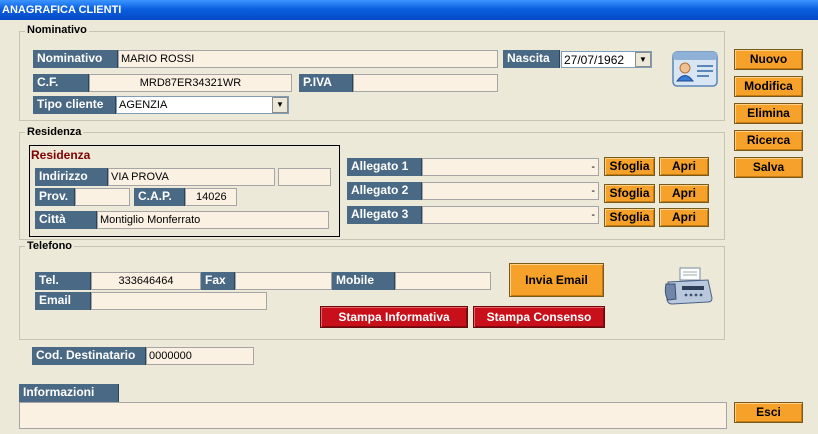 The image size is (818, 434). Describe the element at coordinates (384, 215) in the screenshot. I see `allegato-3-label: Allegato 3` at that location.